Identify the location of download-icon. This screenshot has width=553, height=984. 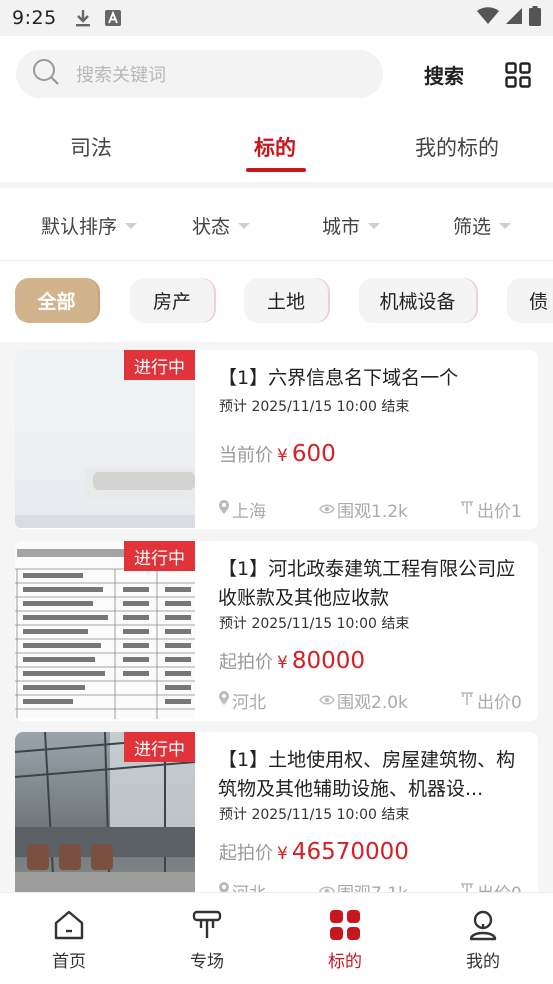
(83, 18).